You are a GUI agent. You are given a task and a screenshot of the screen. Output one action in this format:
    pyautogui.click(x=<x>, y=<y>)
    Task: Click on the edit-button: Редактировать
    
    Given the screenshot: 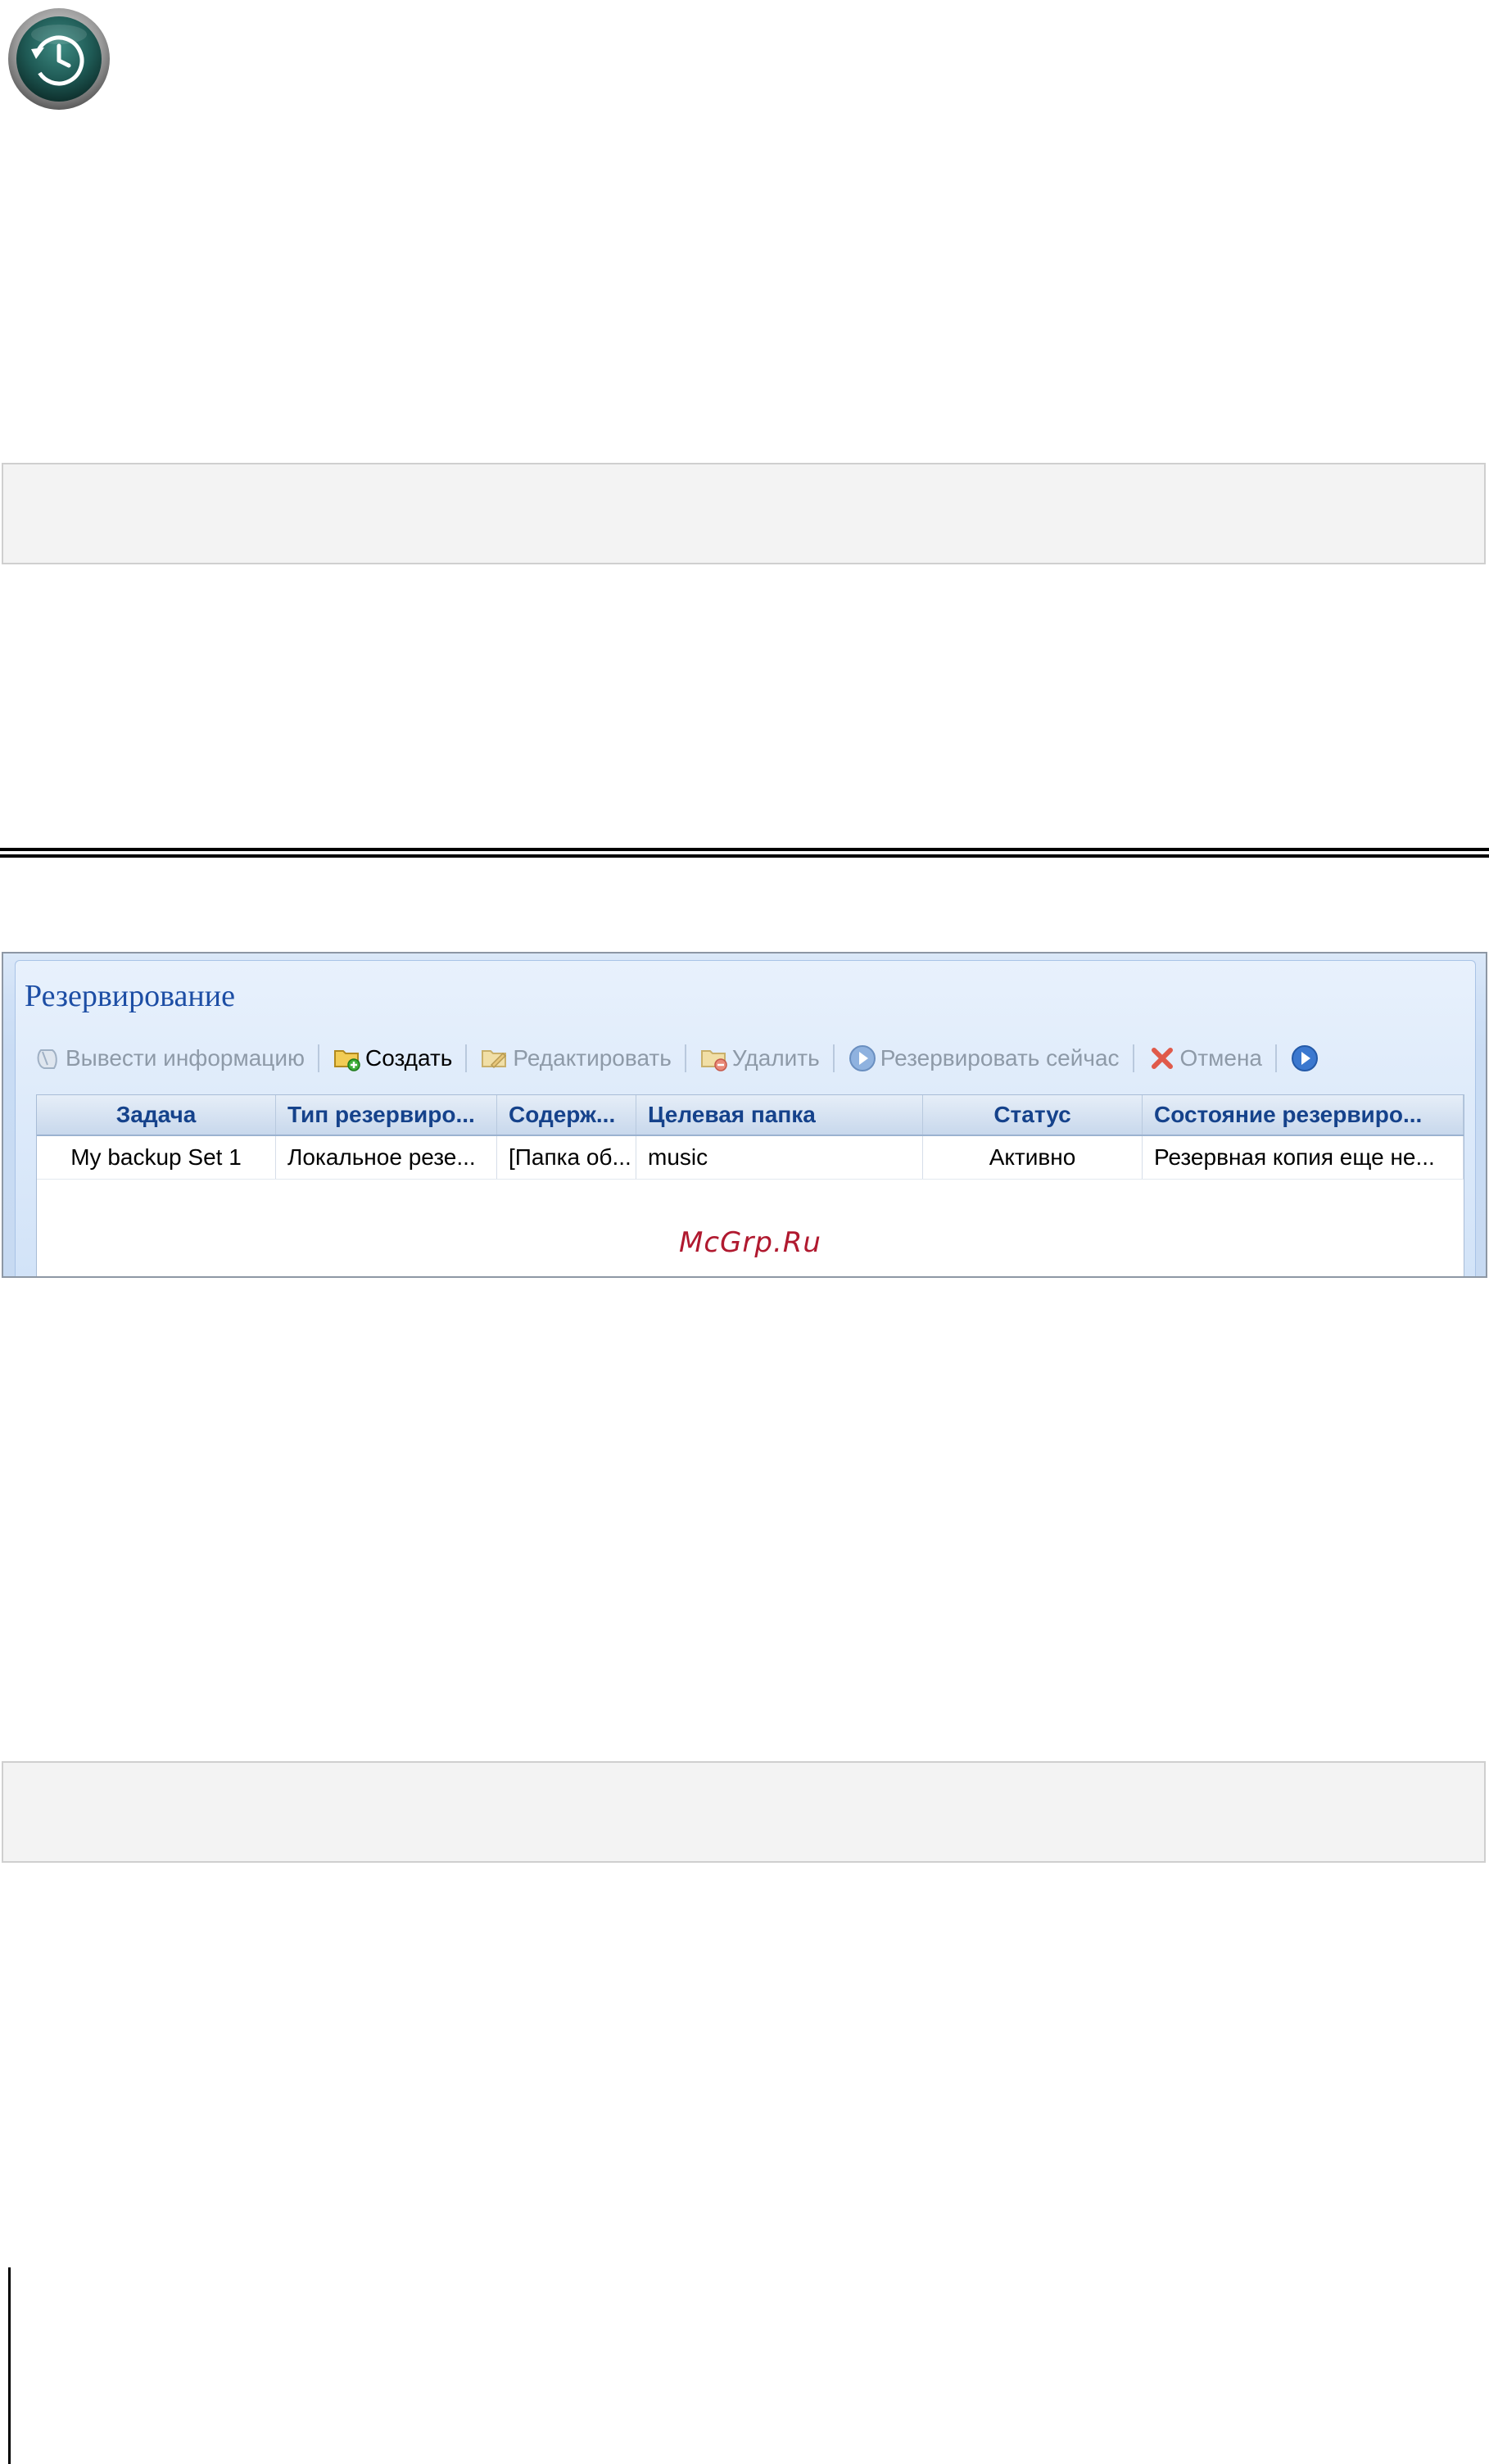 What is the action you would take?
    pyautogui.click(x=575, y=1058)
    